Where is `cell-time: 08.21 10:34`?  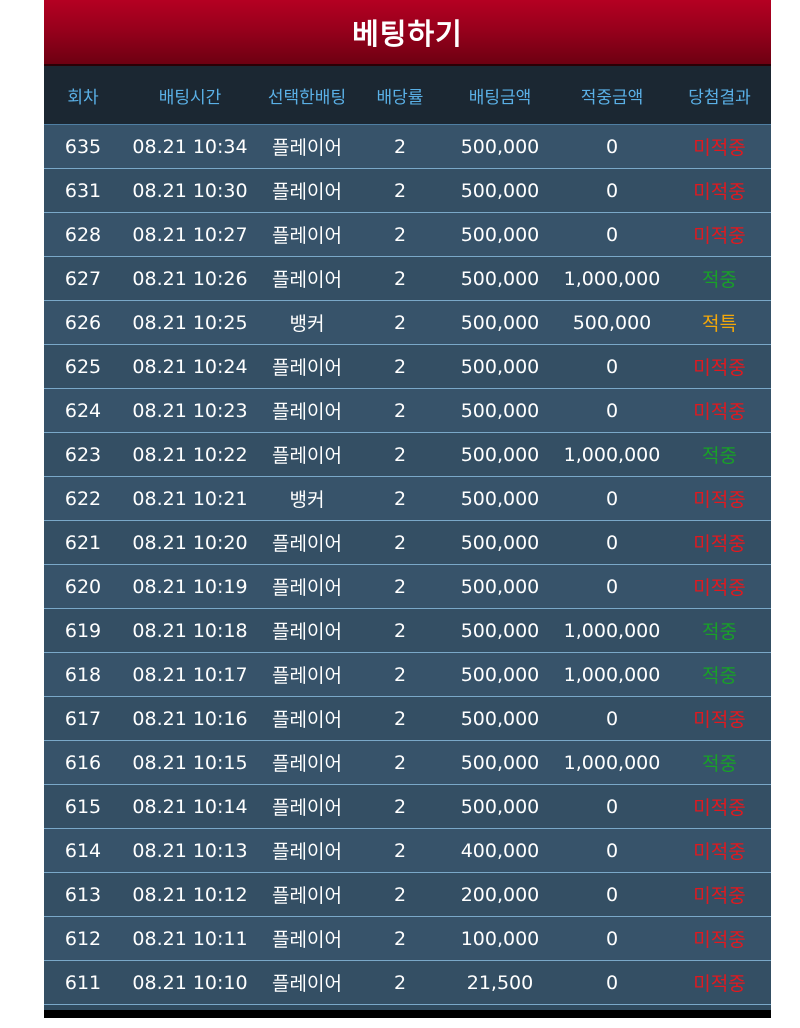 cell-time: 08.21 10:34 is located at coordinates (190, 146).